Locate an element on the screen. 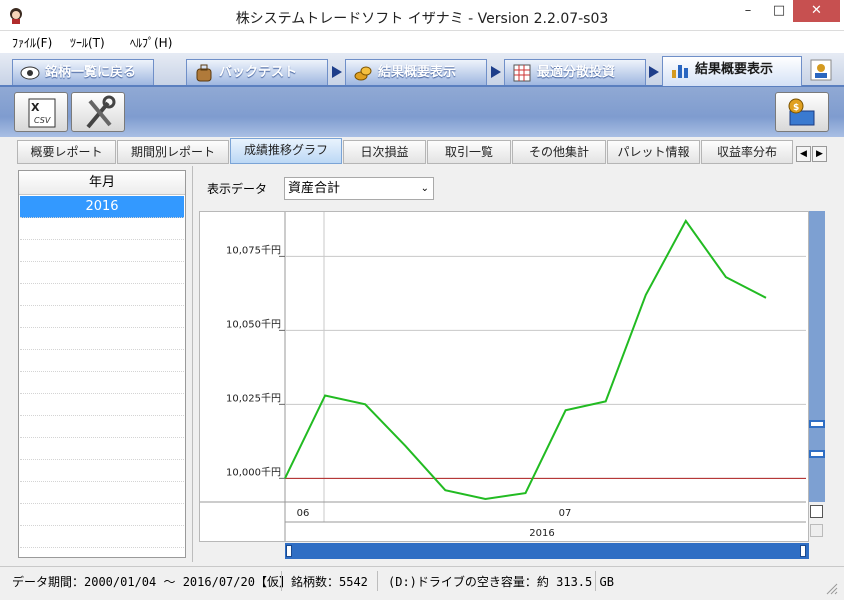 This screenshot has width=844, height=600. year-month-list: 年月 2016 is located at coordinates (102, 364).